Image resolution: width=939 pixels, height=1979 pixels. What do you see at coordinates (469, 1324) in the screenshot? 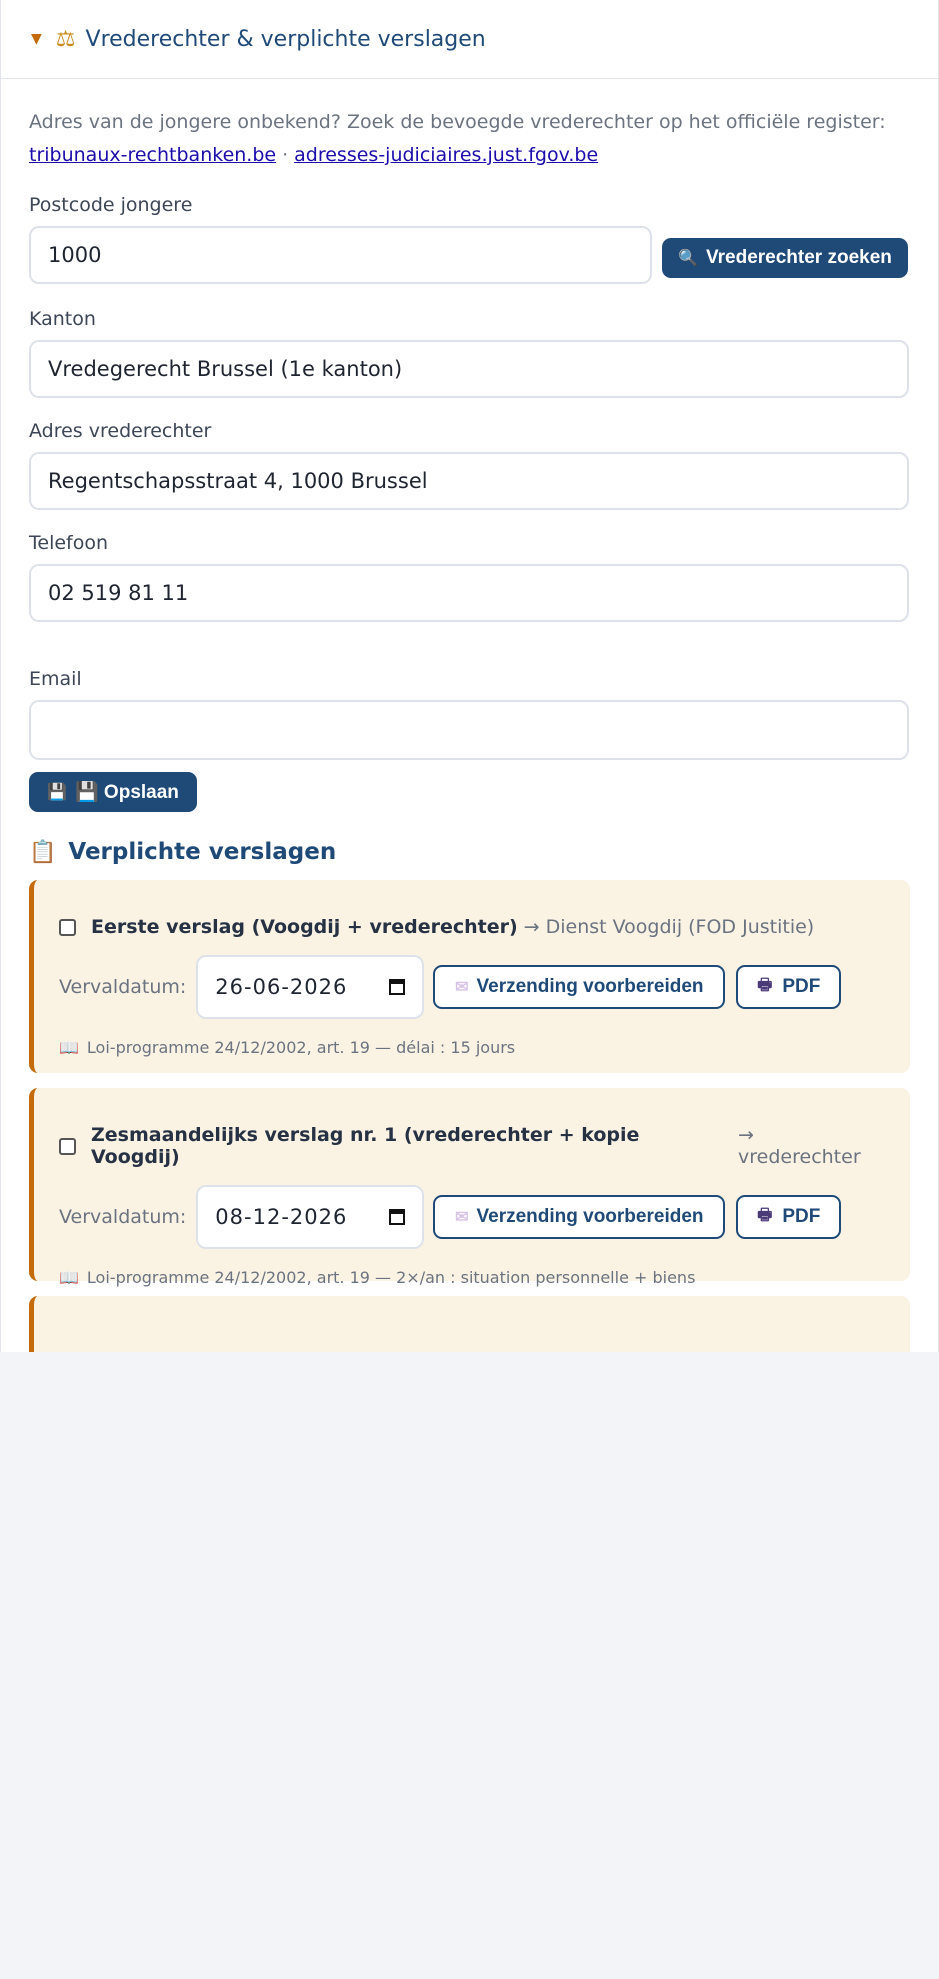
I see `report-card-partial` at bounding box center [469, 1324].